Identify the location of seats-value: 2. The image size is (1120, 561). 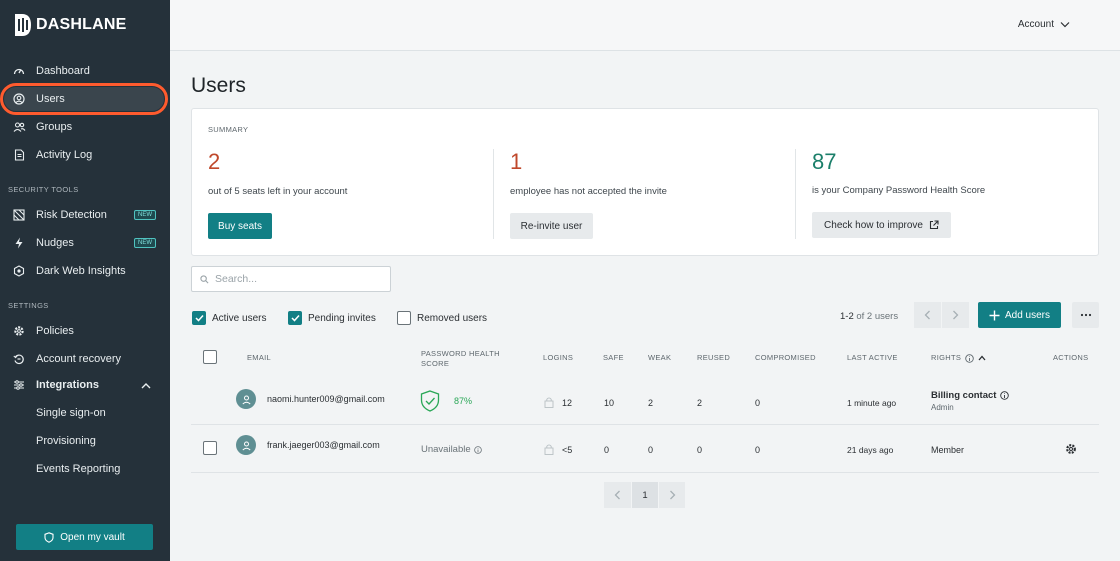
(214, 161).